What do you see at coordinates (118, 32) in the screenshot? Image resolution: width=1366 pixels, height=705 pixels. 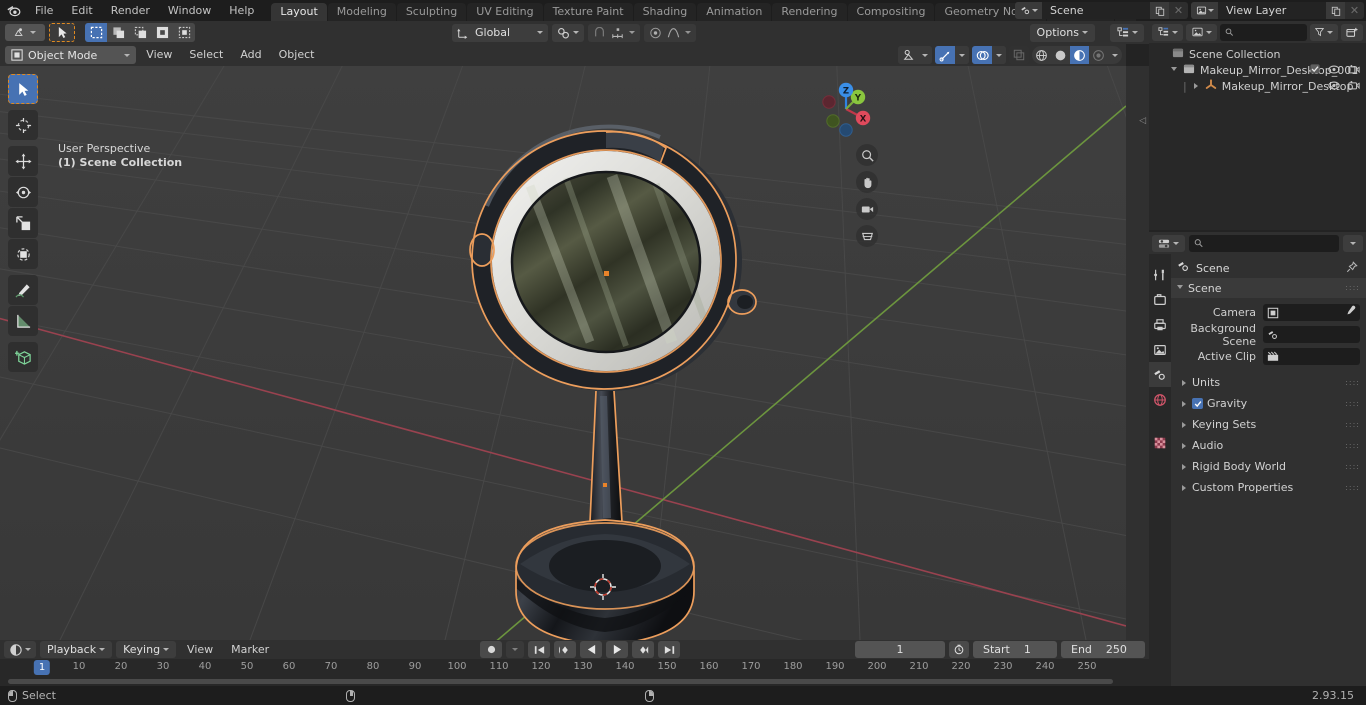 I see `select-extend-mode` at bounding box center [118, 32].